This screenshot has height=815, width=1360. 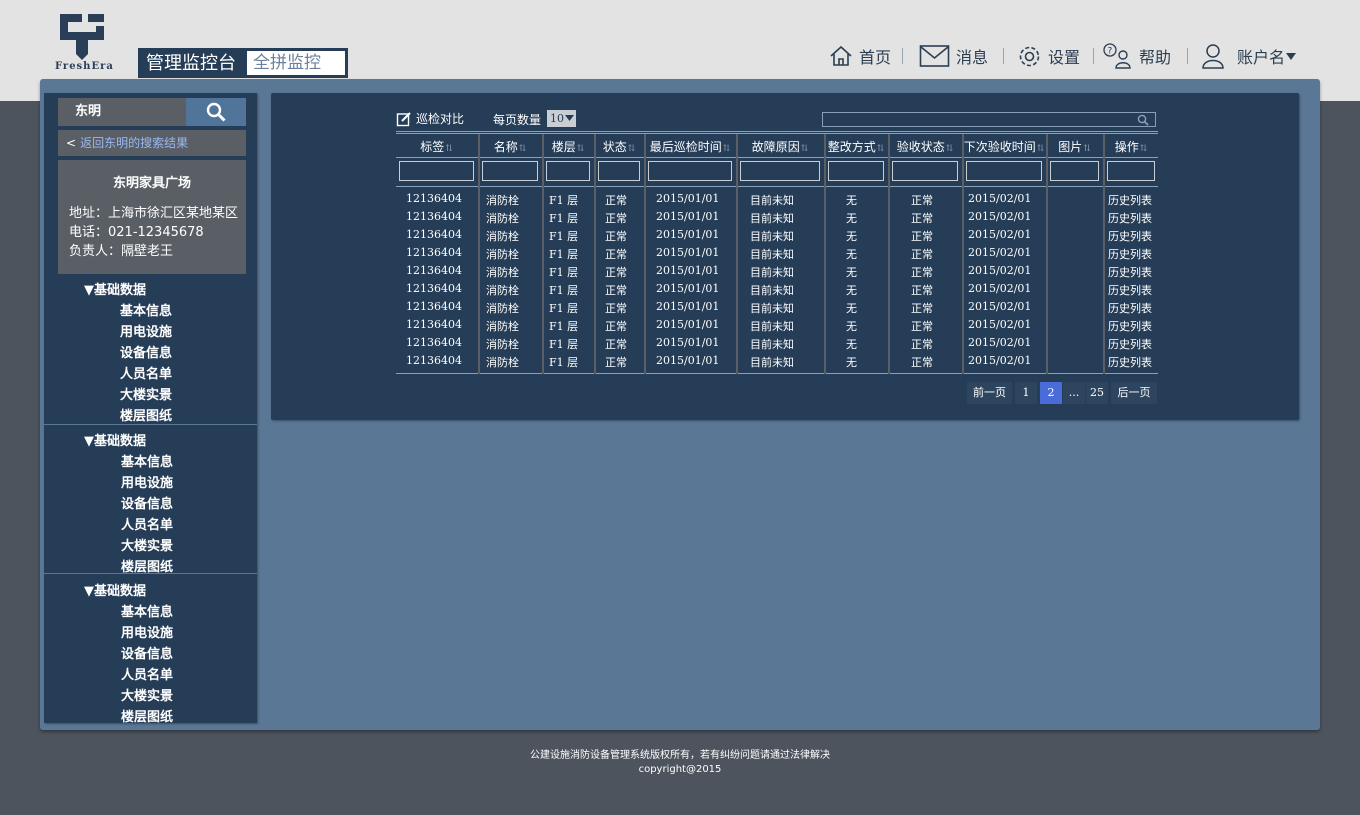 I want to click on column-header: 名称⇅, so click(x=510, y=146).